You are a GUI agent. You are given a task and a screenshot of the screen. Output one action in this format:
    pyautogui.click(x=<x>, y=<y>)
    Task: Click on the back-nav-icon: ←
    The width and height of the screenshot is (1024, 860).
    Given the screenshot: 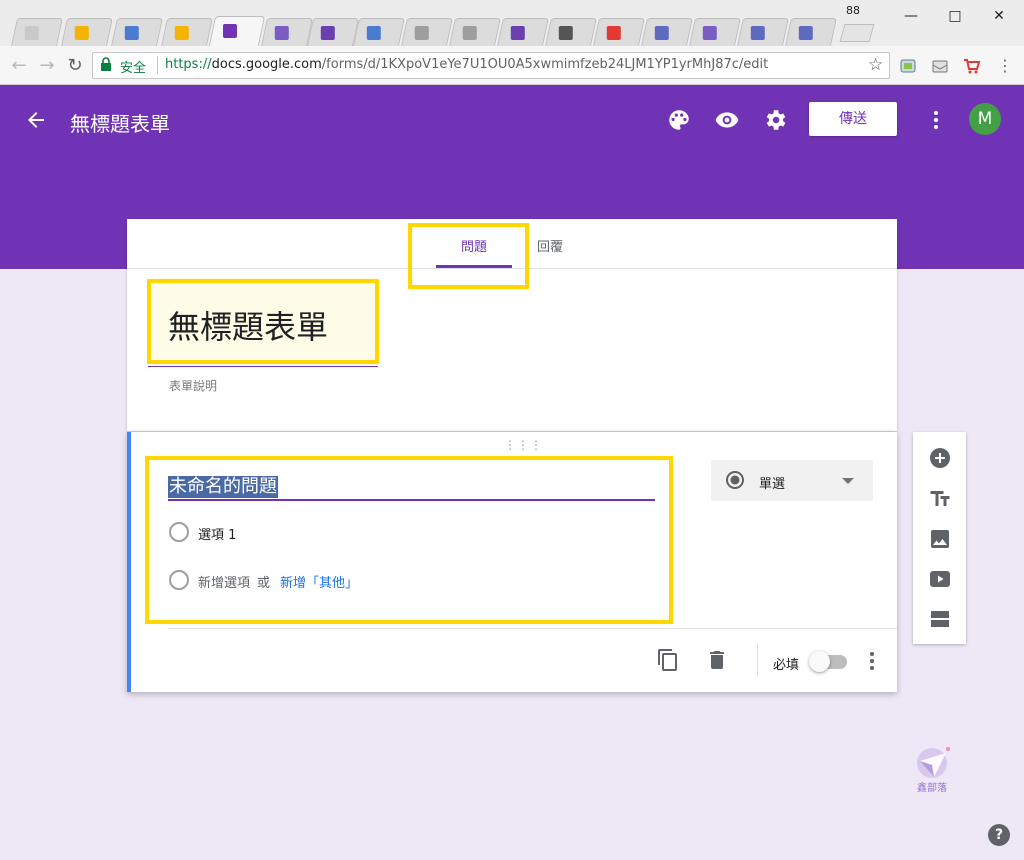 What is the action you would take?
    pyautogui.click(x=19, y=66)
    